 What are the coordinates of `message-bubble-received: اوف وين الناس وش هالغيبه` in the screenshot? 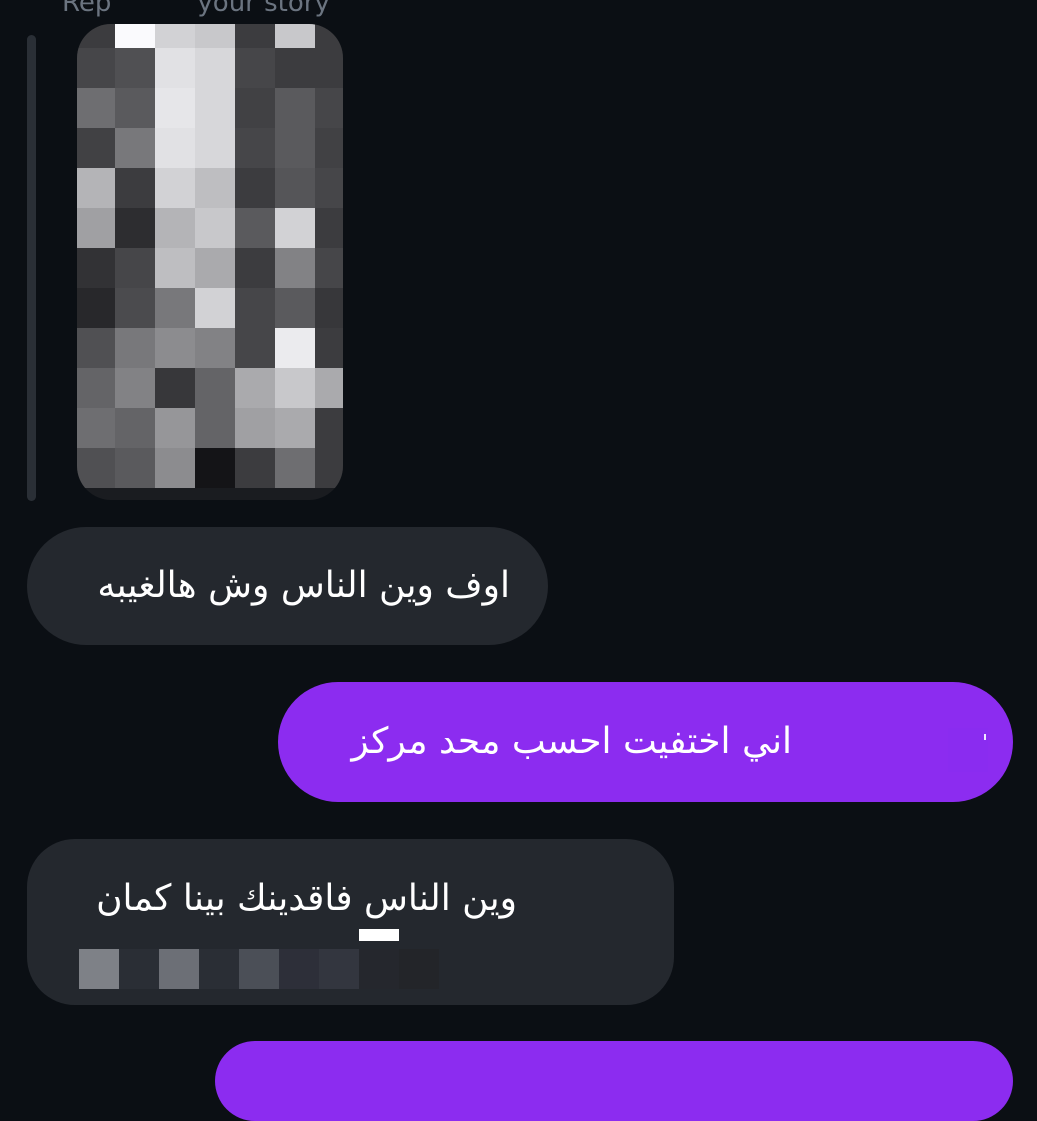 It's located at (287, 586).